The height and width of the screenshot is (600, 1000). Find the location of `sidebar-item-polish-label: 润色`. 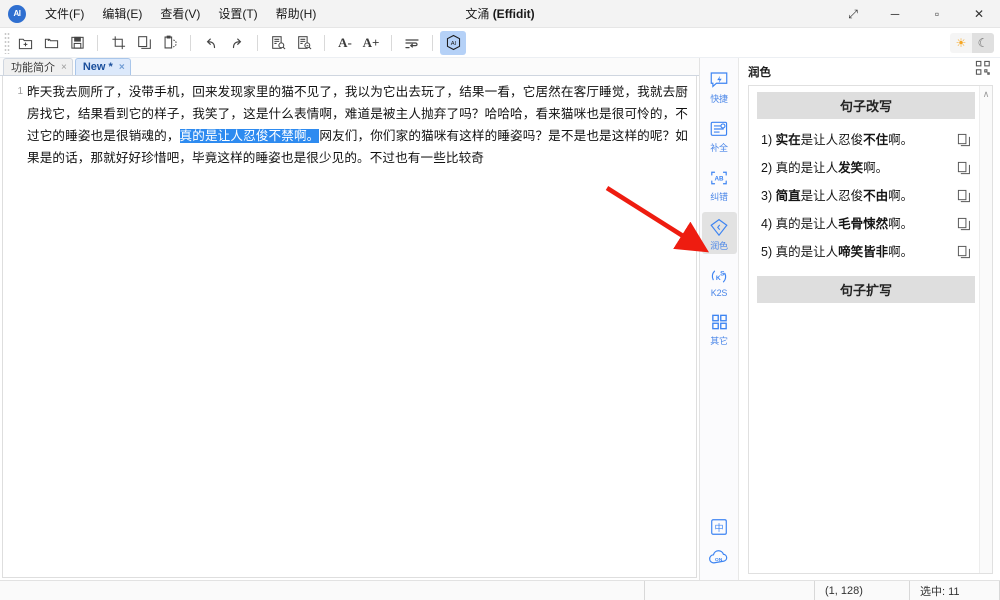

sidebar-item-polish-label: 润色 is located at coordinates (719, 246).